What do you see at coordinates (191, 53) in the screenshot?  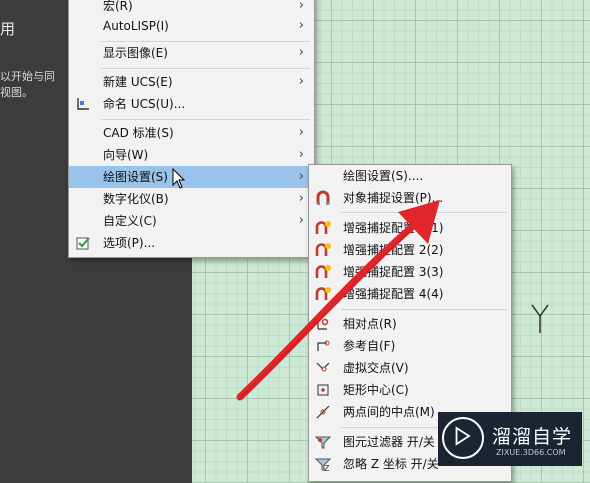 I see `menu-item-display-image: 显示图像(E) ›` at bounding box center [191, 53].